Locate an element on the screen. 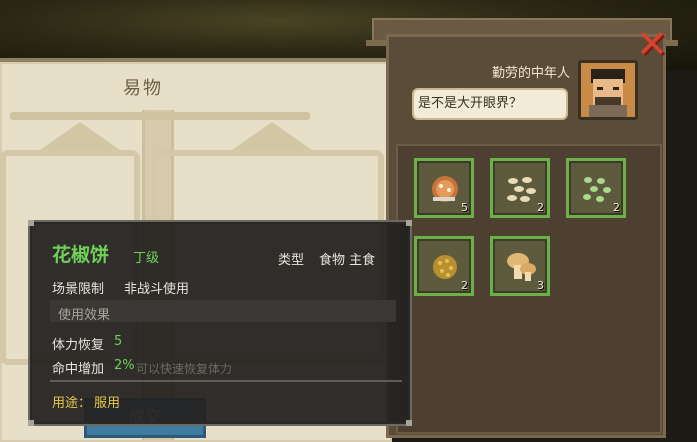 The height and width of the screenshot is (442, 697). stat-label: 体力恢复 is located at coordinates (78, 345).